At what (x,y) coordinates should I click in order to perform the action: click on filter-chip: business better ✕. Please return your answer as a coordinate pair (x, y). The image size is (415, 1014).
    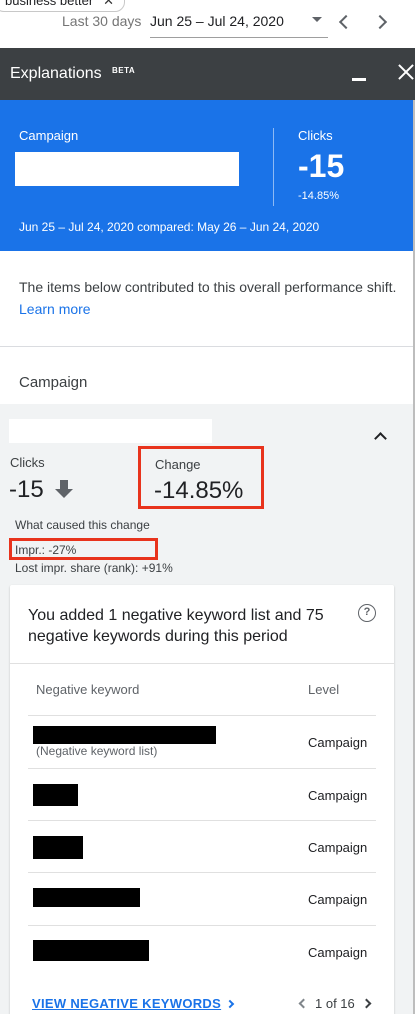
    Looking at the image, I should click on (63, 6).